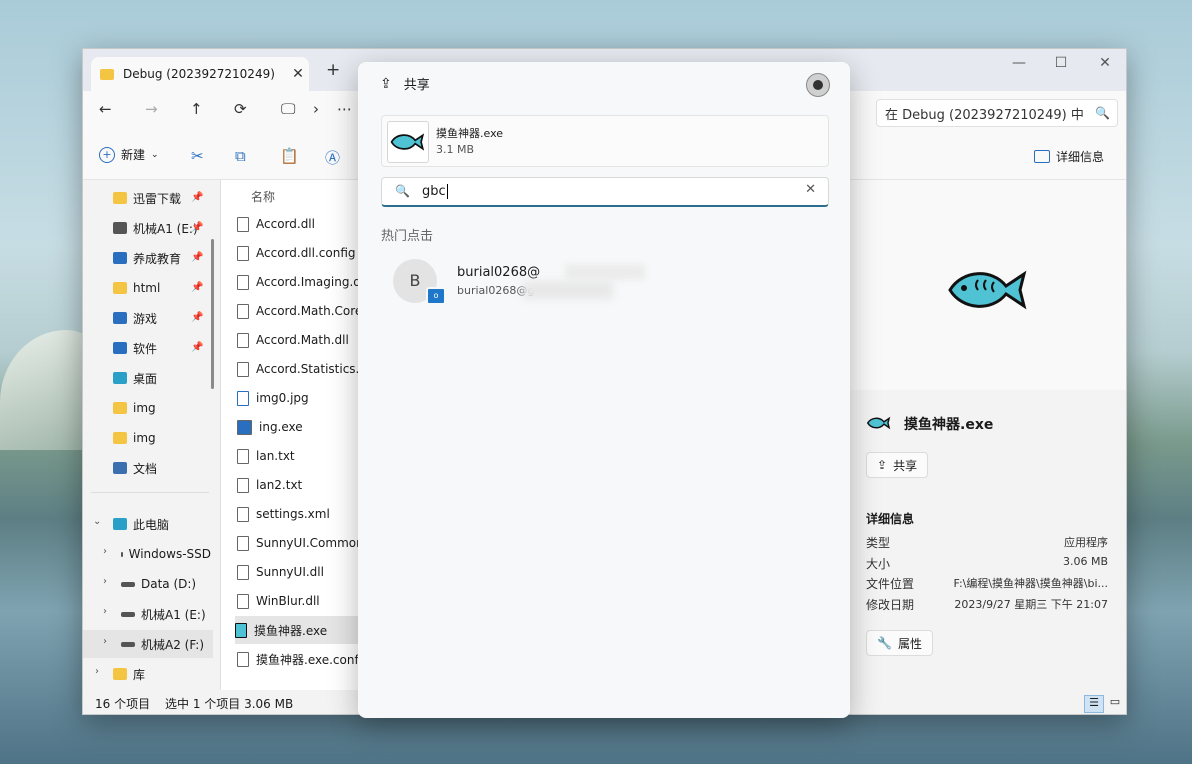 Image resolution: width=1192 pixels, height=764 pixels. I want to click on desktop-icon, so click(120, 378).